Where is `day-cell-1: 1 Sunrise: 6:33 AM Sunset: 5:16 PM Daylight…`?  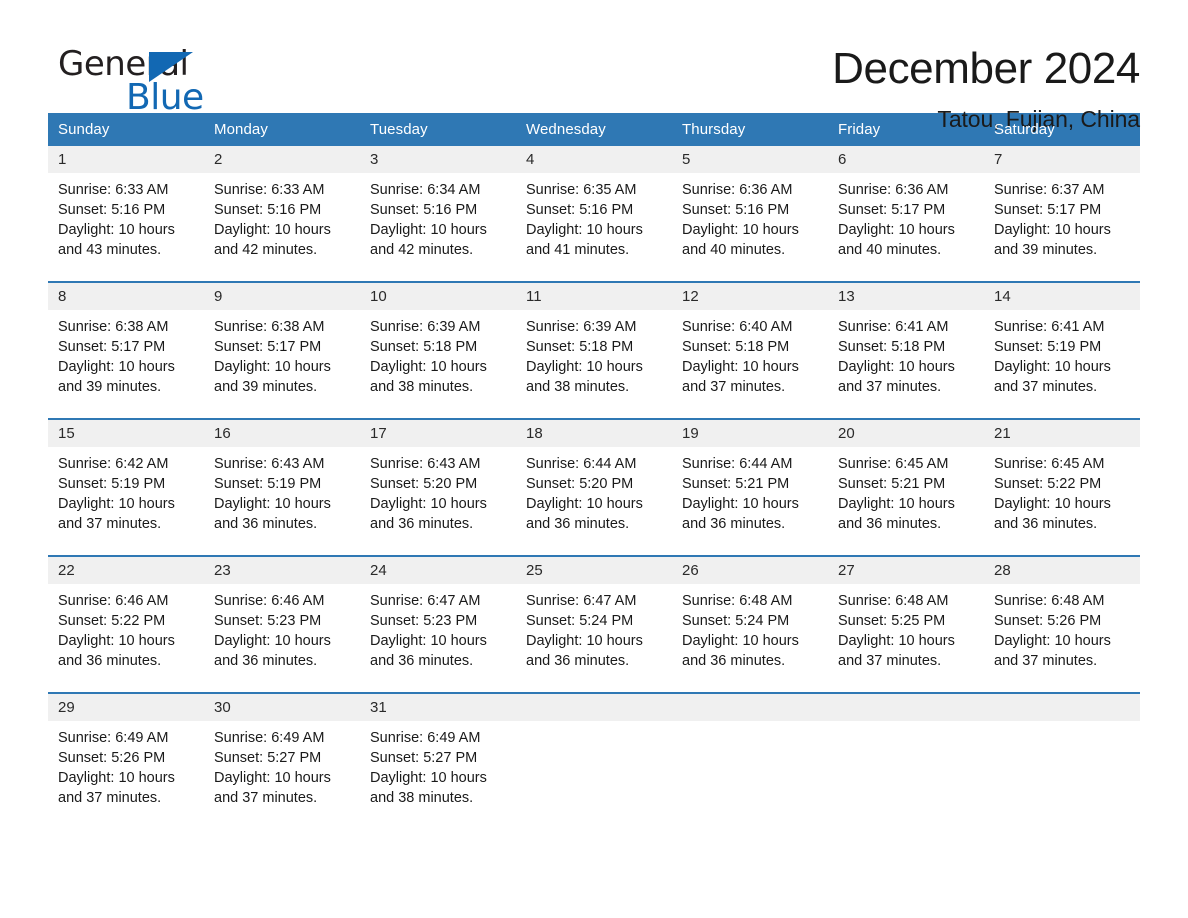 day-cell-1: 1 Sunrise: 6:33 AM Sunset: 5:16 PM Daylight… is located at coordinates (126, 213).